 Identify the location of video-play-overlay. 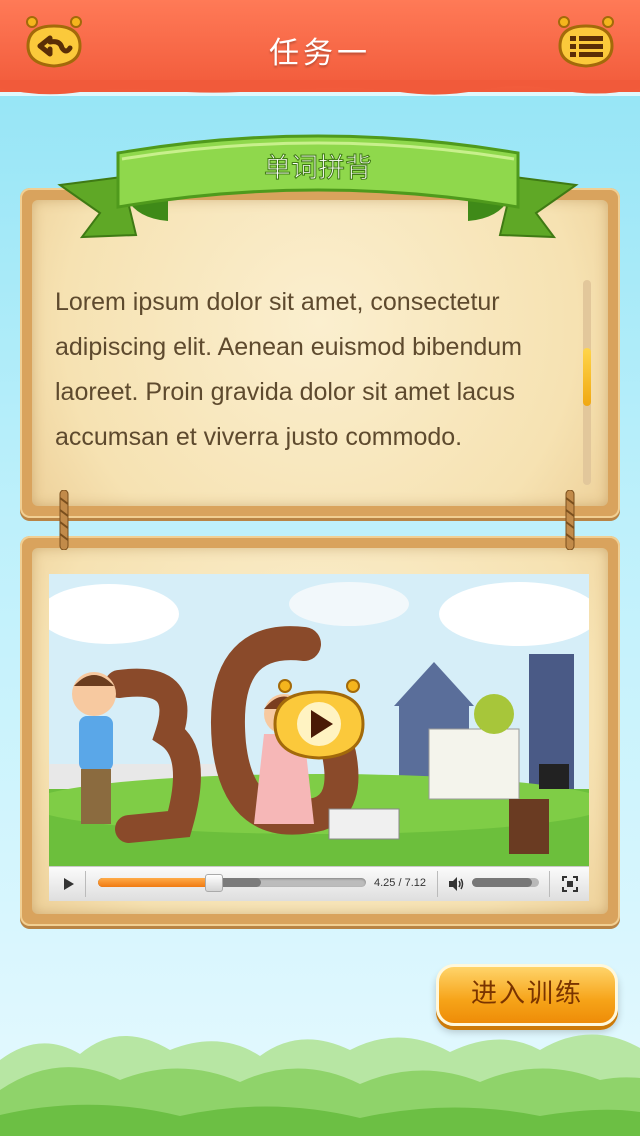
(319, 722).